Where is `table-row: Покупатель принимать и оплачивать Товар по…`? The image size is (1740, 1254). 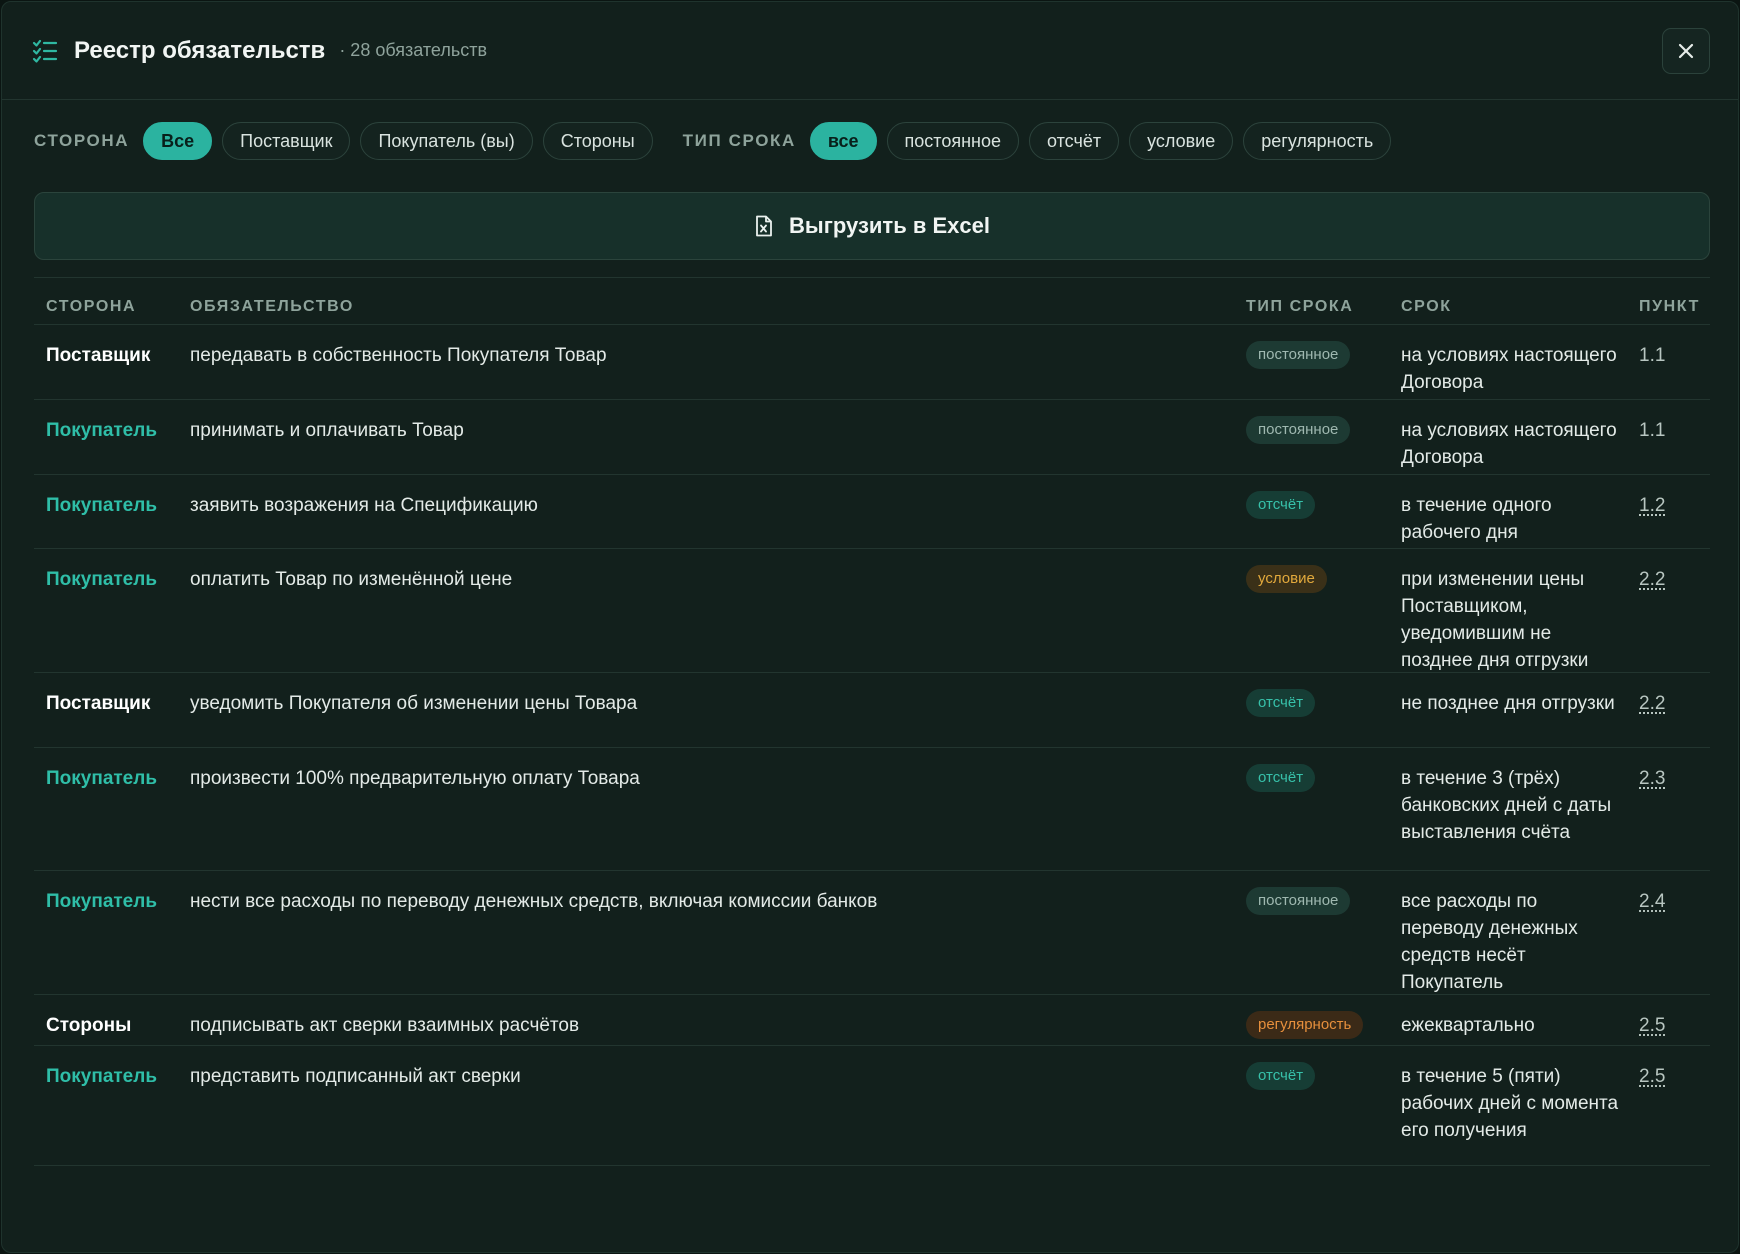
table-row: Покупатель принимать и оплачивать Товар по… is located at coordinates (872, 437).